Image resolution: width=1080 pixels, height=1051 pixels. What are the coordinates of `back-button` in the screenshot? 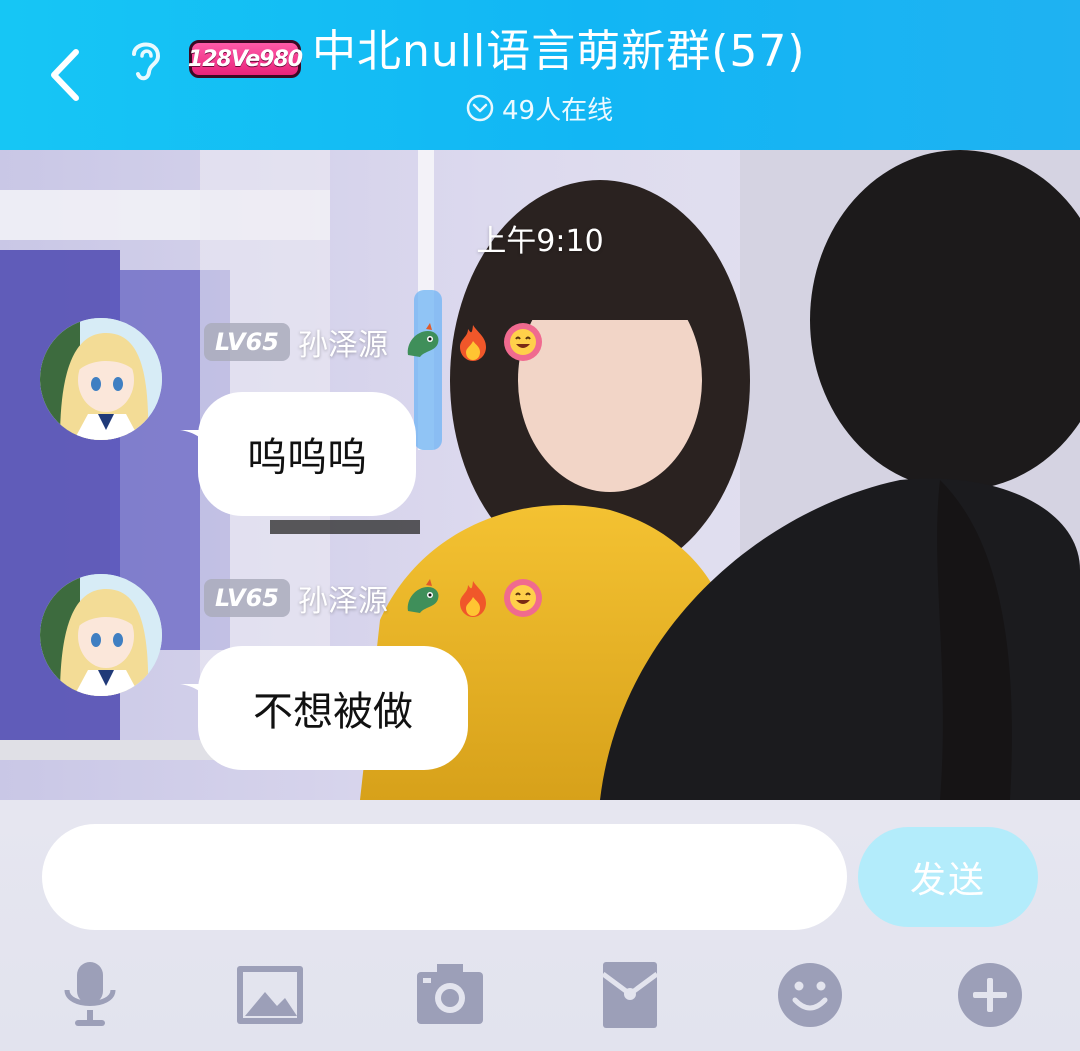 It's located at (68, 75).